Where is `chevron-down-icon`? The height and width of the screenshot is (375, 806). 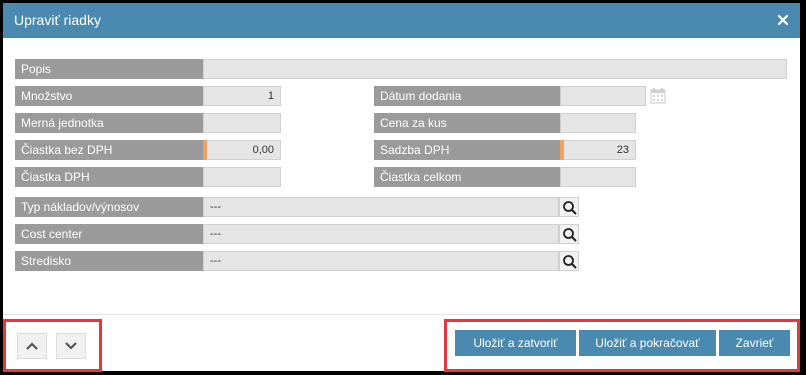 chevron-down-icon is located at coordinates (71, 346).